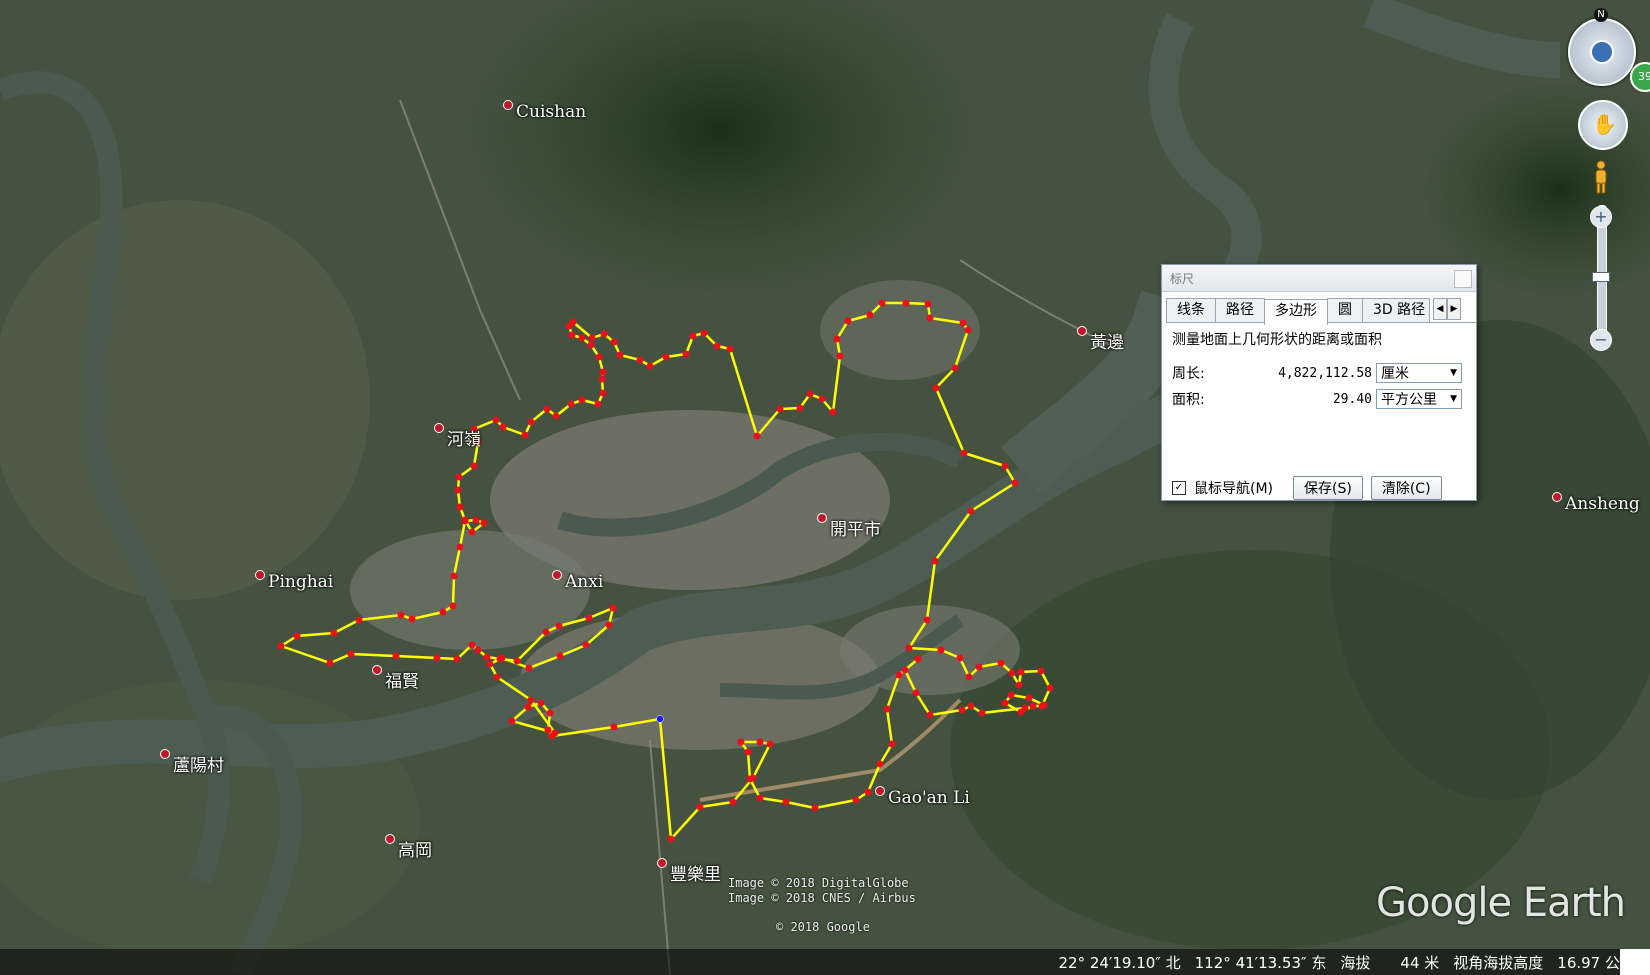 This screenshot has width=1650, height=975. What do you see at coordinates (689, 871) in the screenshot?
I see `place-label-fengleli: 豐樂里` at bounding box center [689, 871].